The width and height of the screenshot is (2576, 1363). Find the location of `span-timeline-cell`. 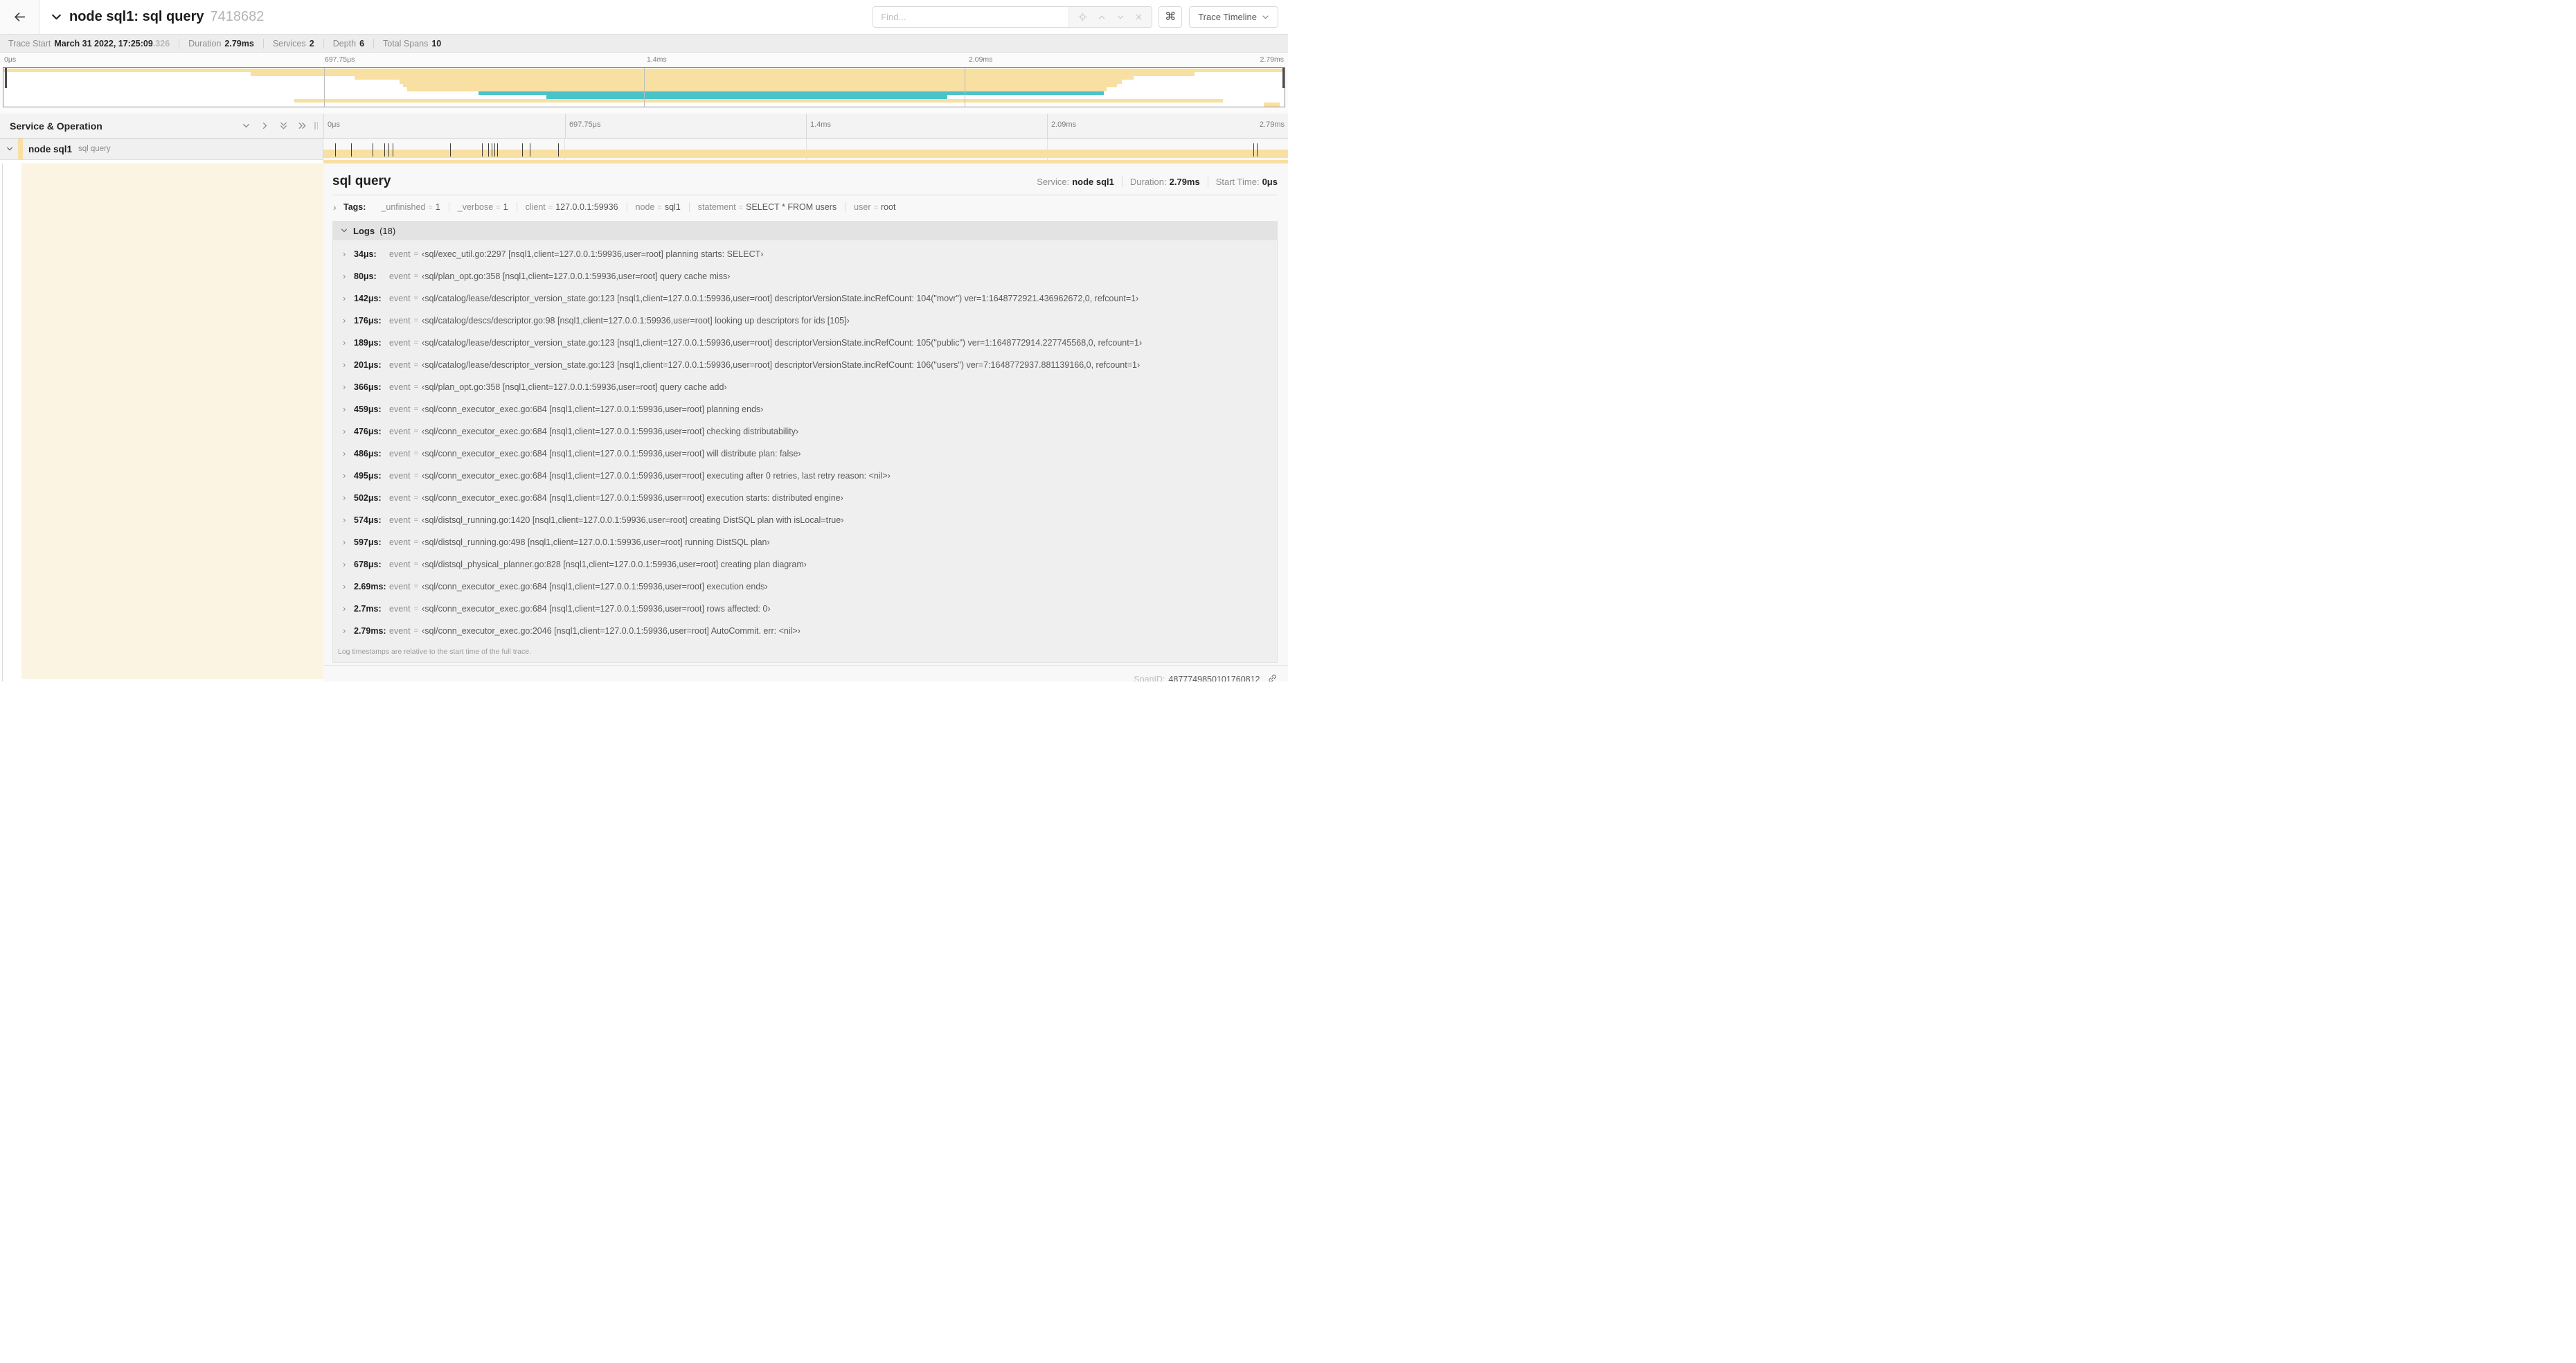

span-timeline-cell is located at coordinates (806, 150).